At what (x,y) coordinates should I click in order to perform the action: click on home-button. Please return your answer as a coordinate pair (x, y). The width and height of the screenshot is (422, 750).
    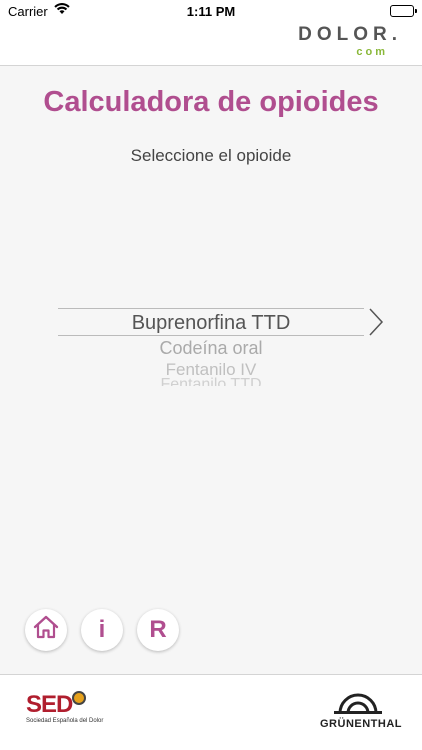
    Looking at the image, I should click on (46, 630).